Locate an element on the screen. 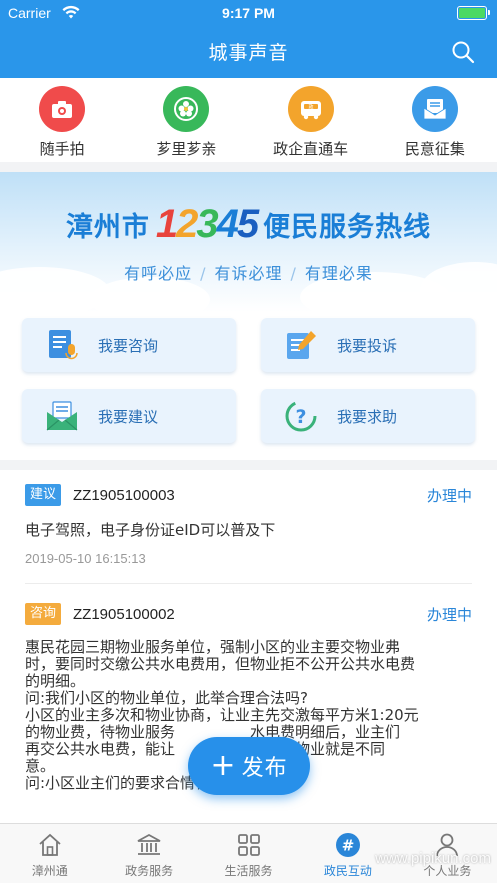 This screenshot has height=883, width=497. hotline-digit: 5 is located at coordinates (247, 224).